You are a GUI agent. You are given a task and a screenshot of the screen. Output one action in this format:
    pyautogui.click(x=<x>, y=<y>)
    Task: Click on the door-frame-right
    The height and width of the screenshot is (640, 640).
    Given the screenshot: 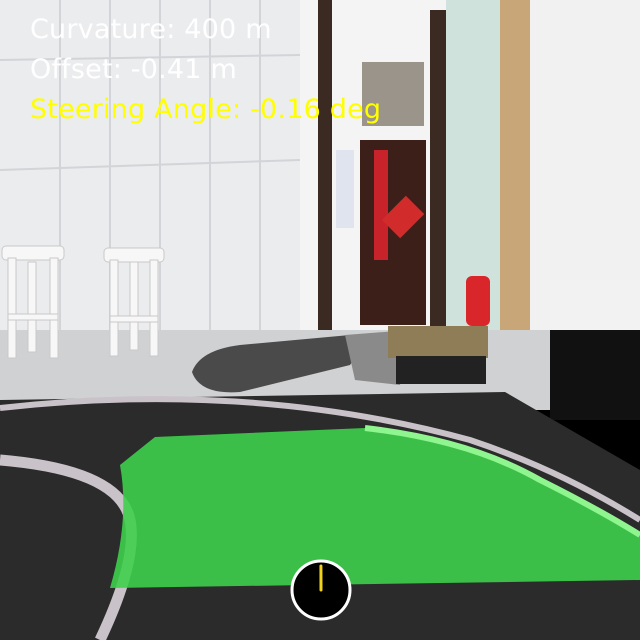 What is the action you would take?
    pyautogui.click(x=438, y=170)
    